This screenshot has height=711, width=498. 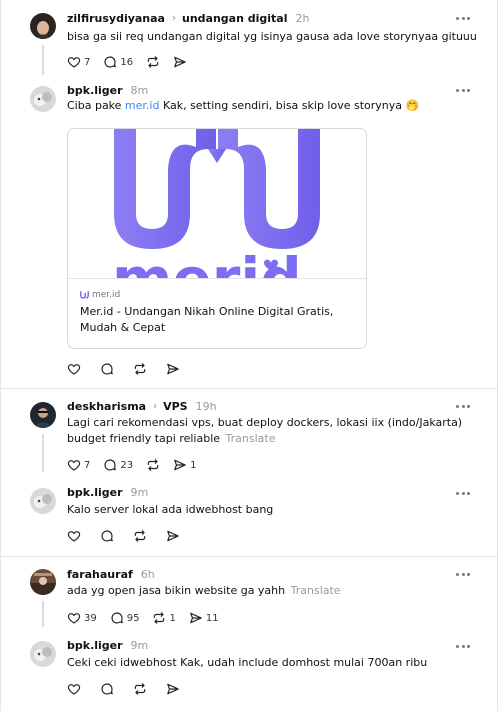 What do you see at coordinates (172, 618) in the screenshot?
I see `repost-count: 1` at bounding box center [172, 618].